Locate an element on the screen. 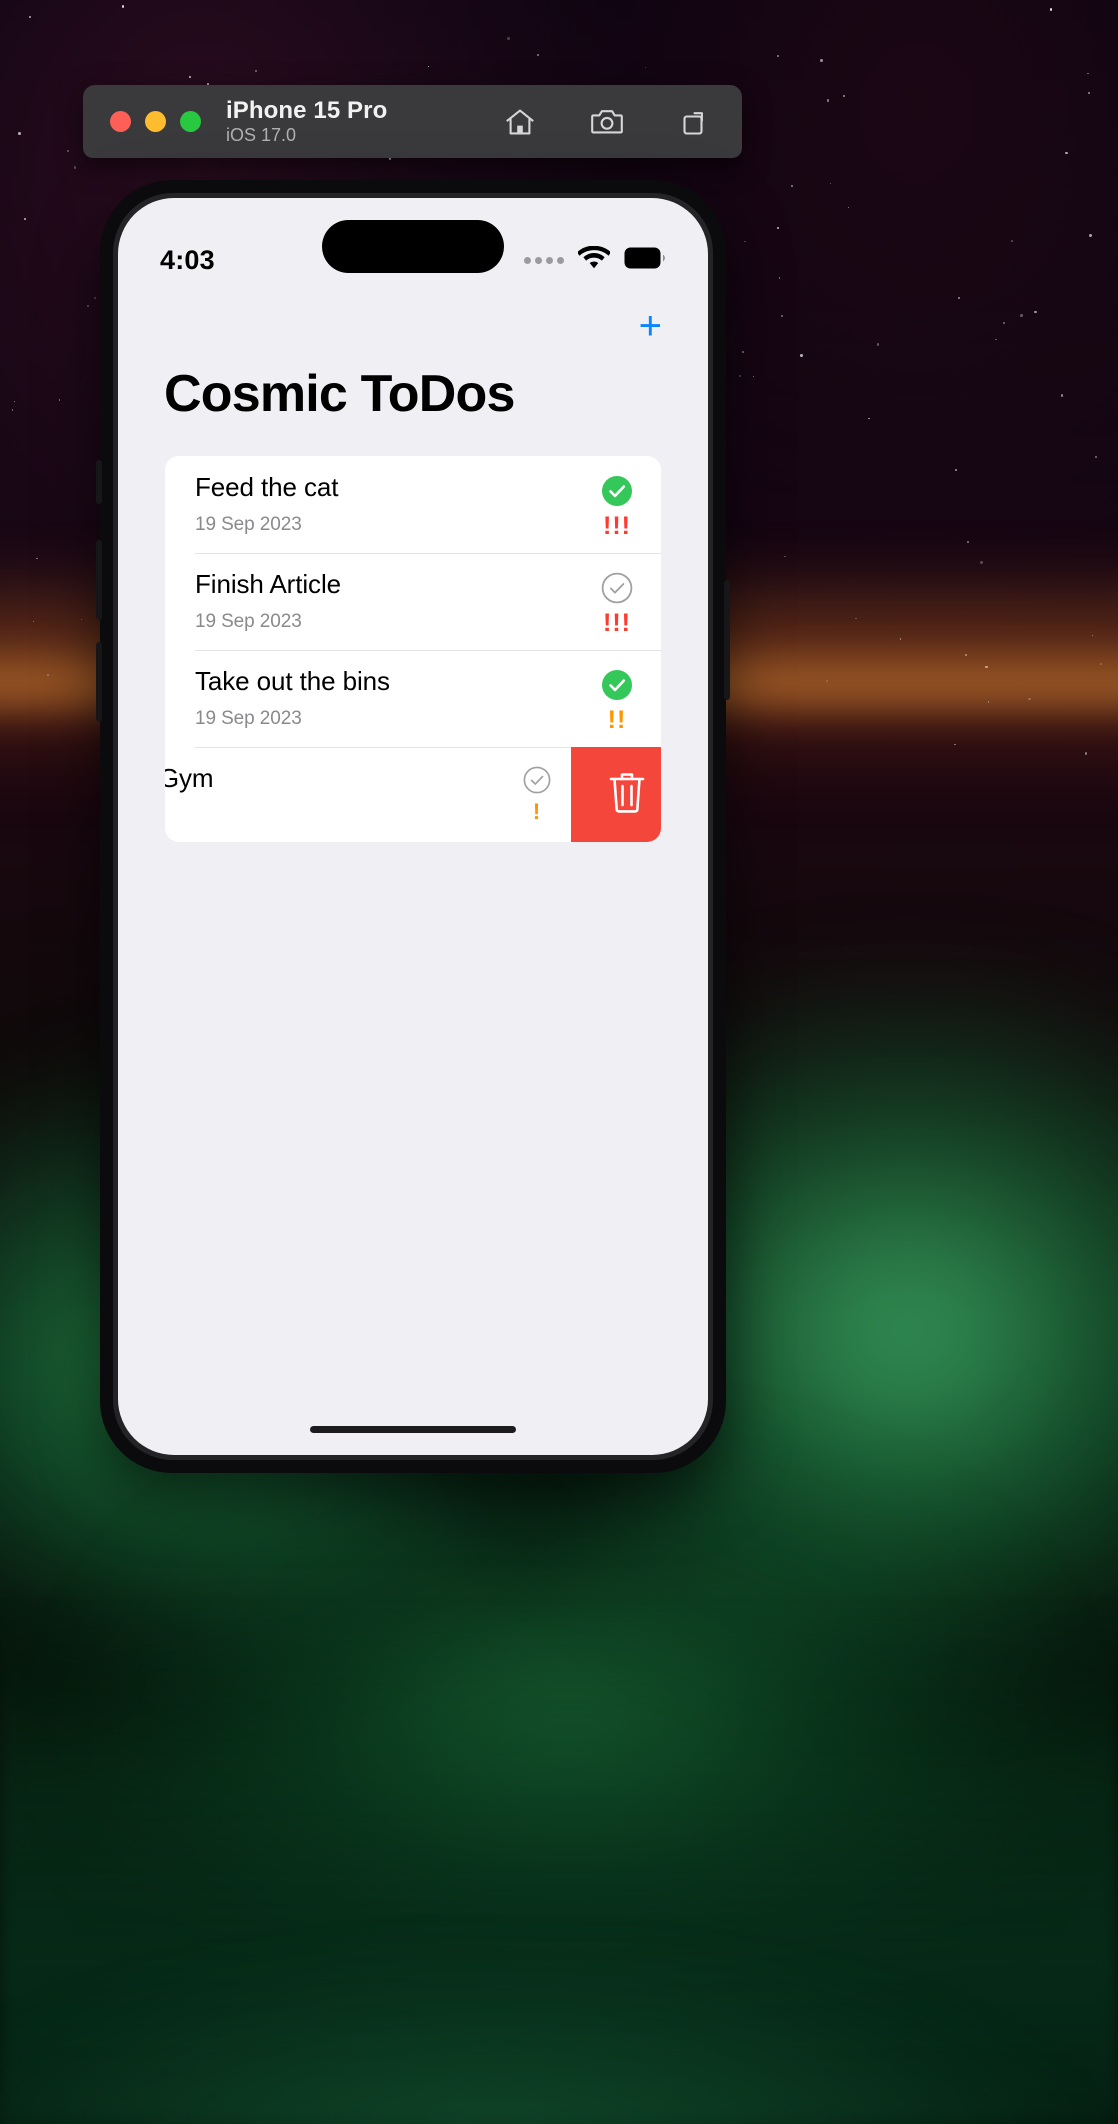  todo-text-group: Feed the cat 19 Sep 2023 is located at coordinates (395, 504).